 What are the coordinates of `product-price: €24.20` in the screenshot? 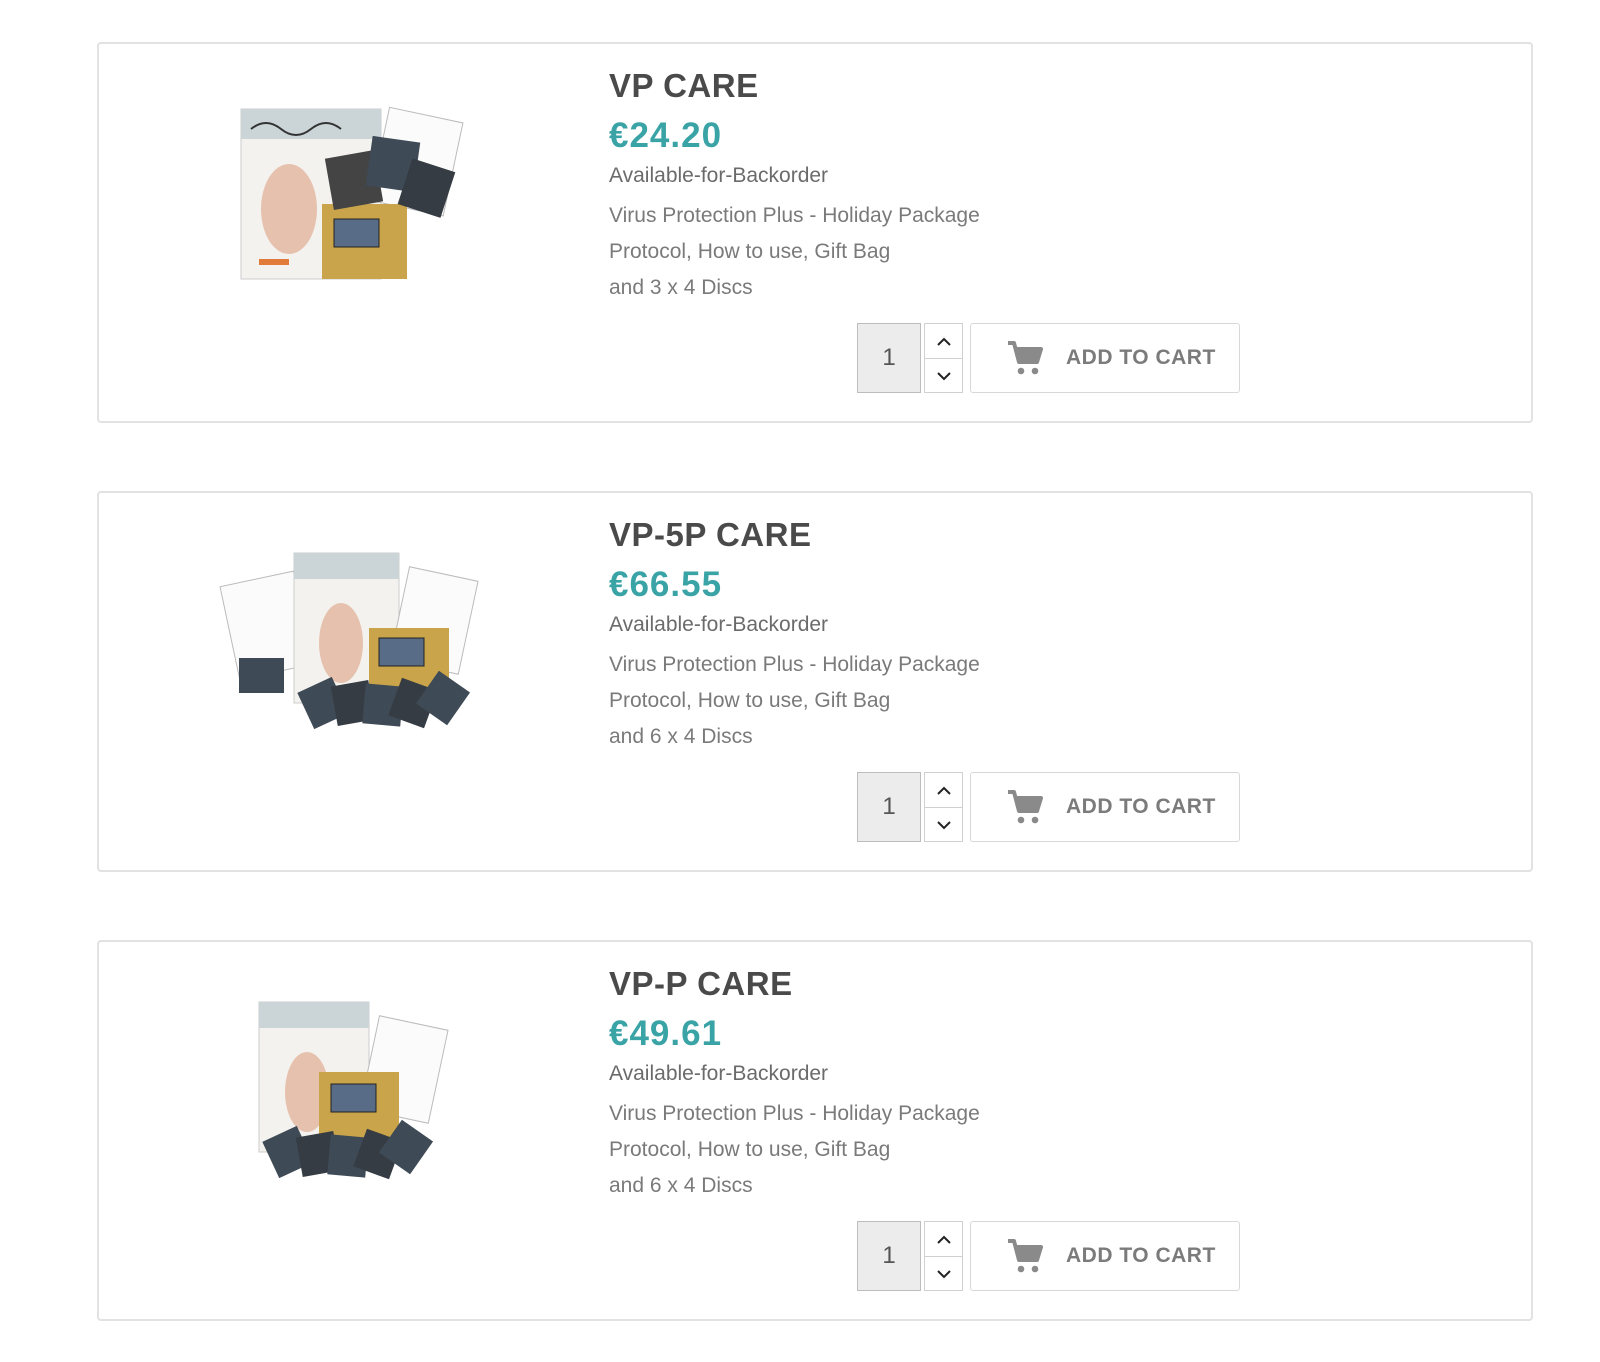 It's located at (666, 135).